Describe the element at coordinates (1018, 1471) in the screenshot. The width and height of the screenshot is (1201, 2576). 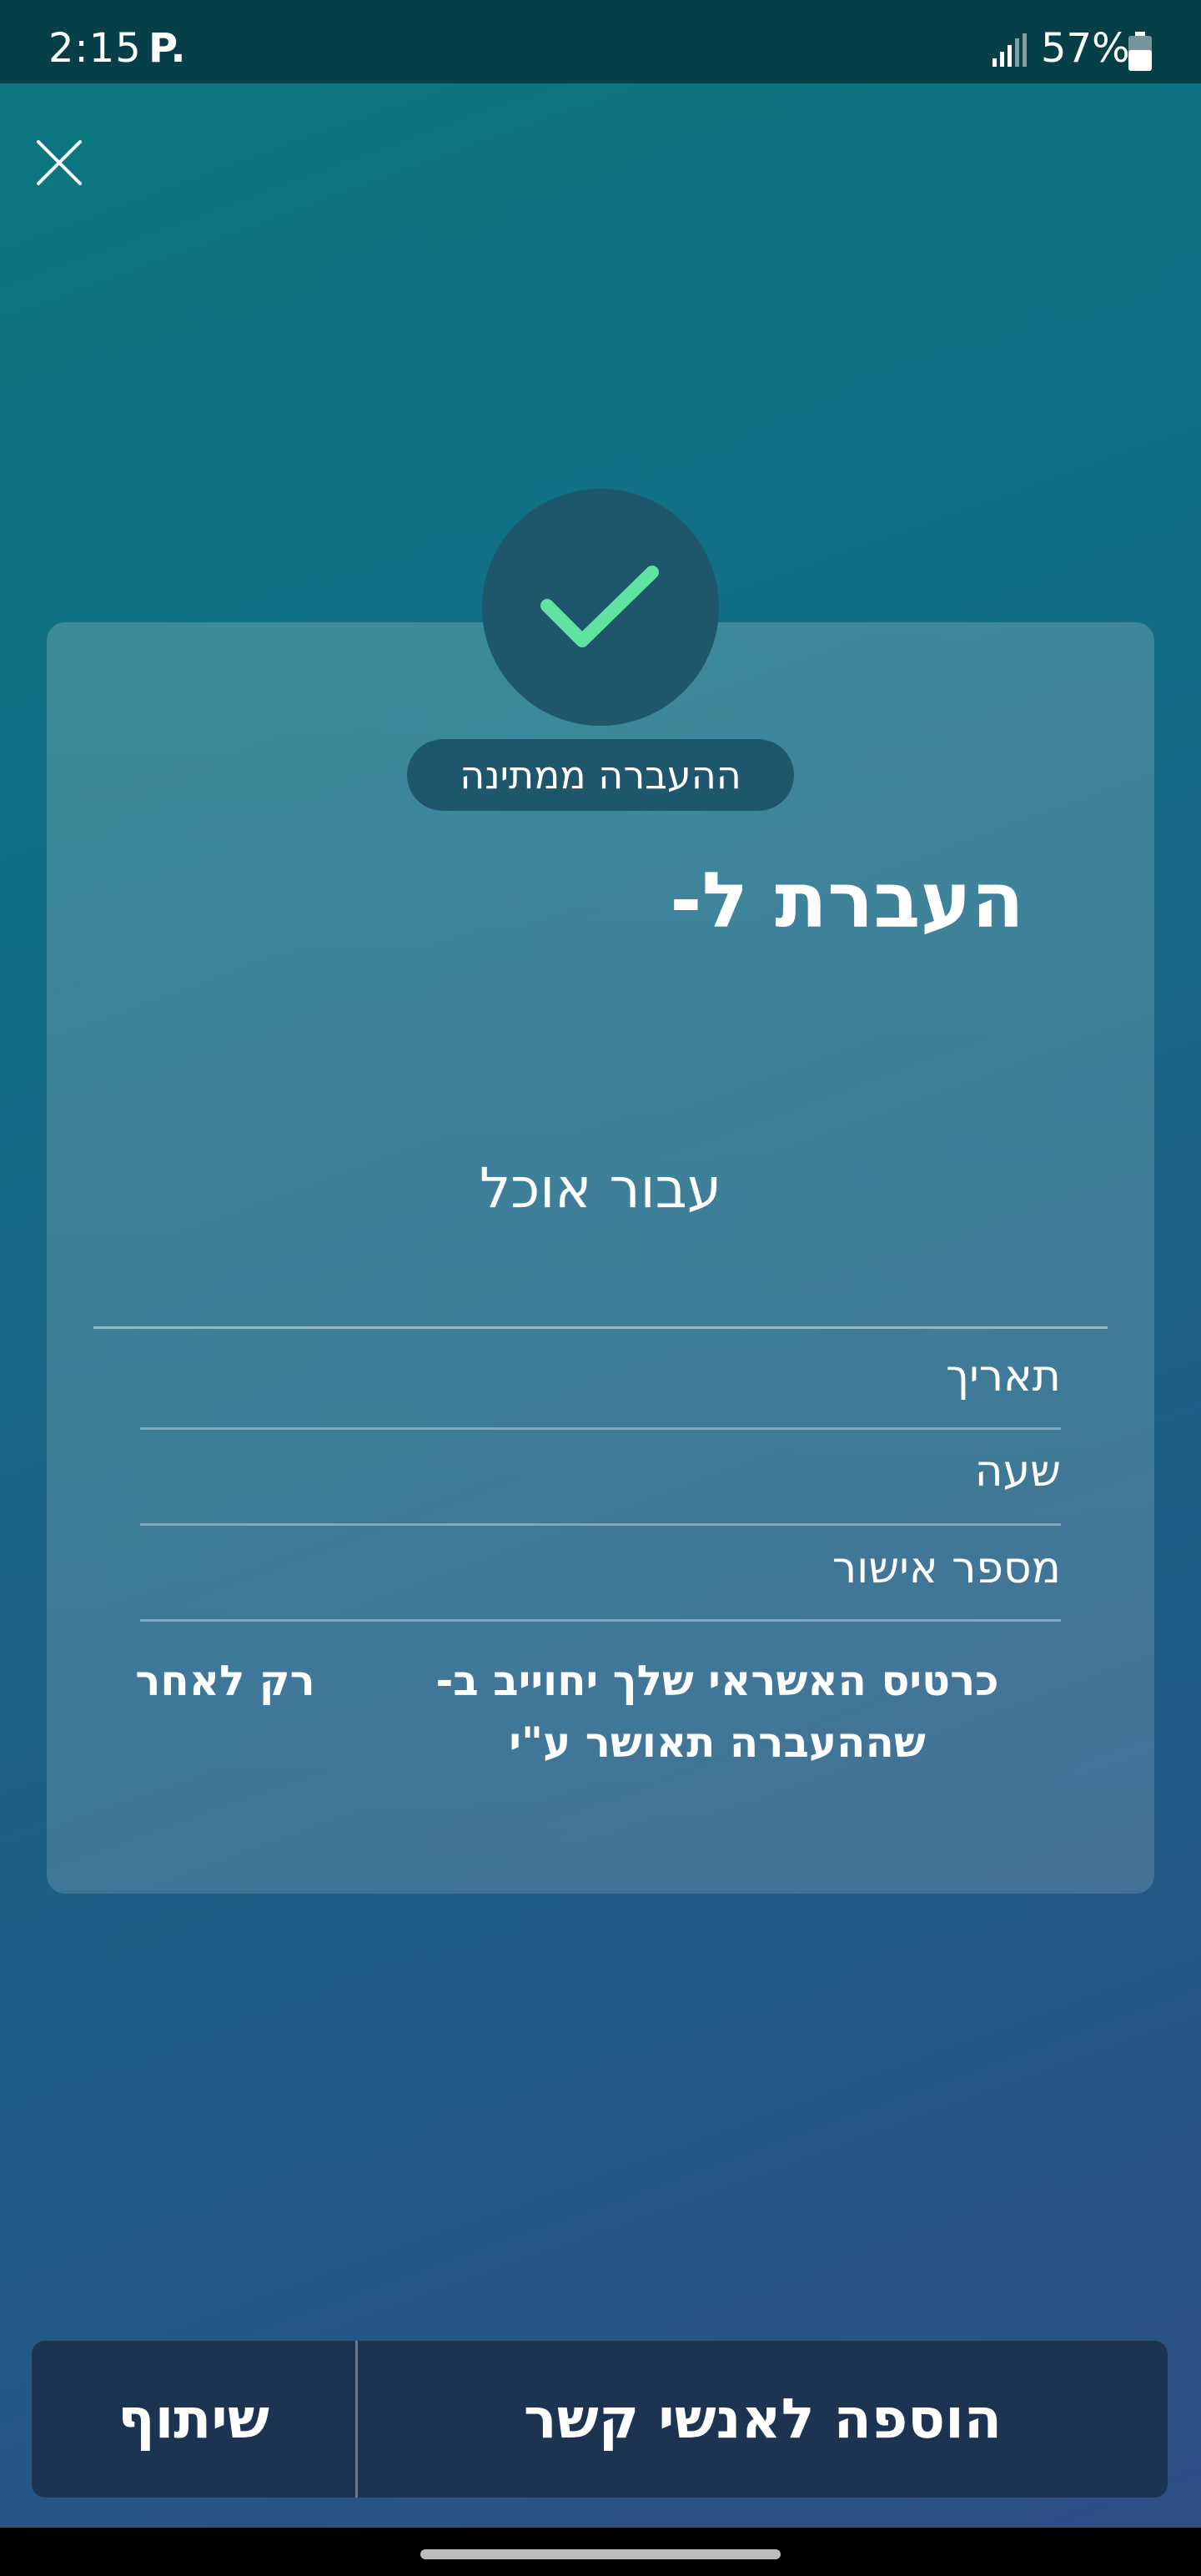
I see `detail-row-time: שעה` at that location.